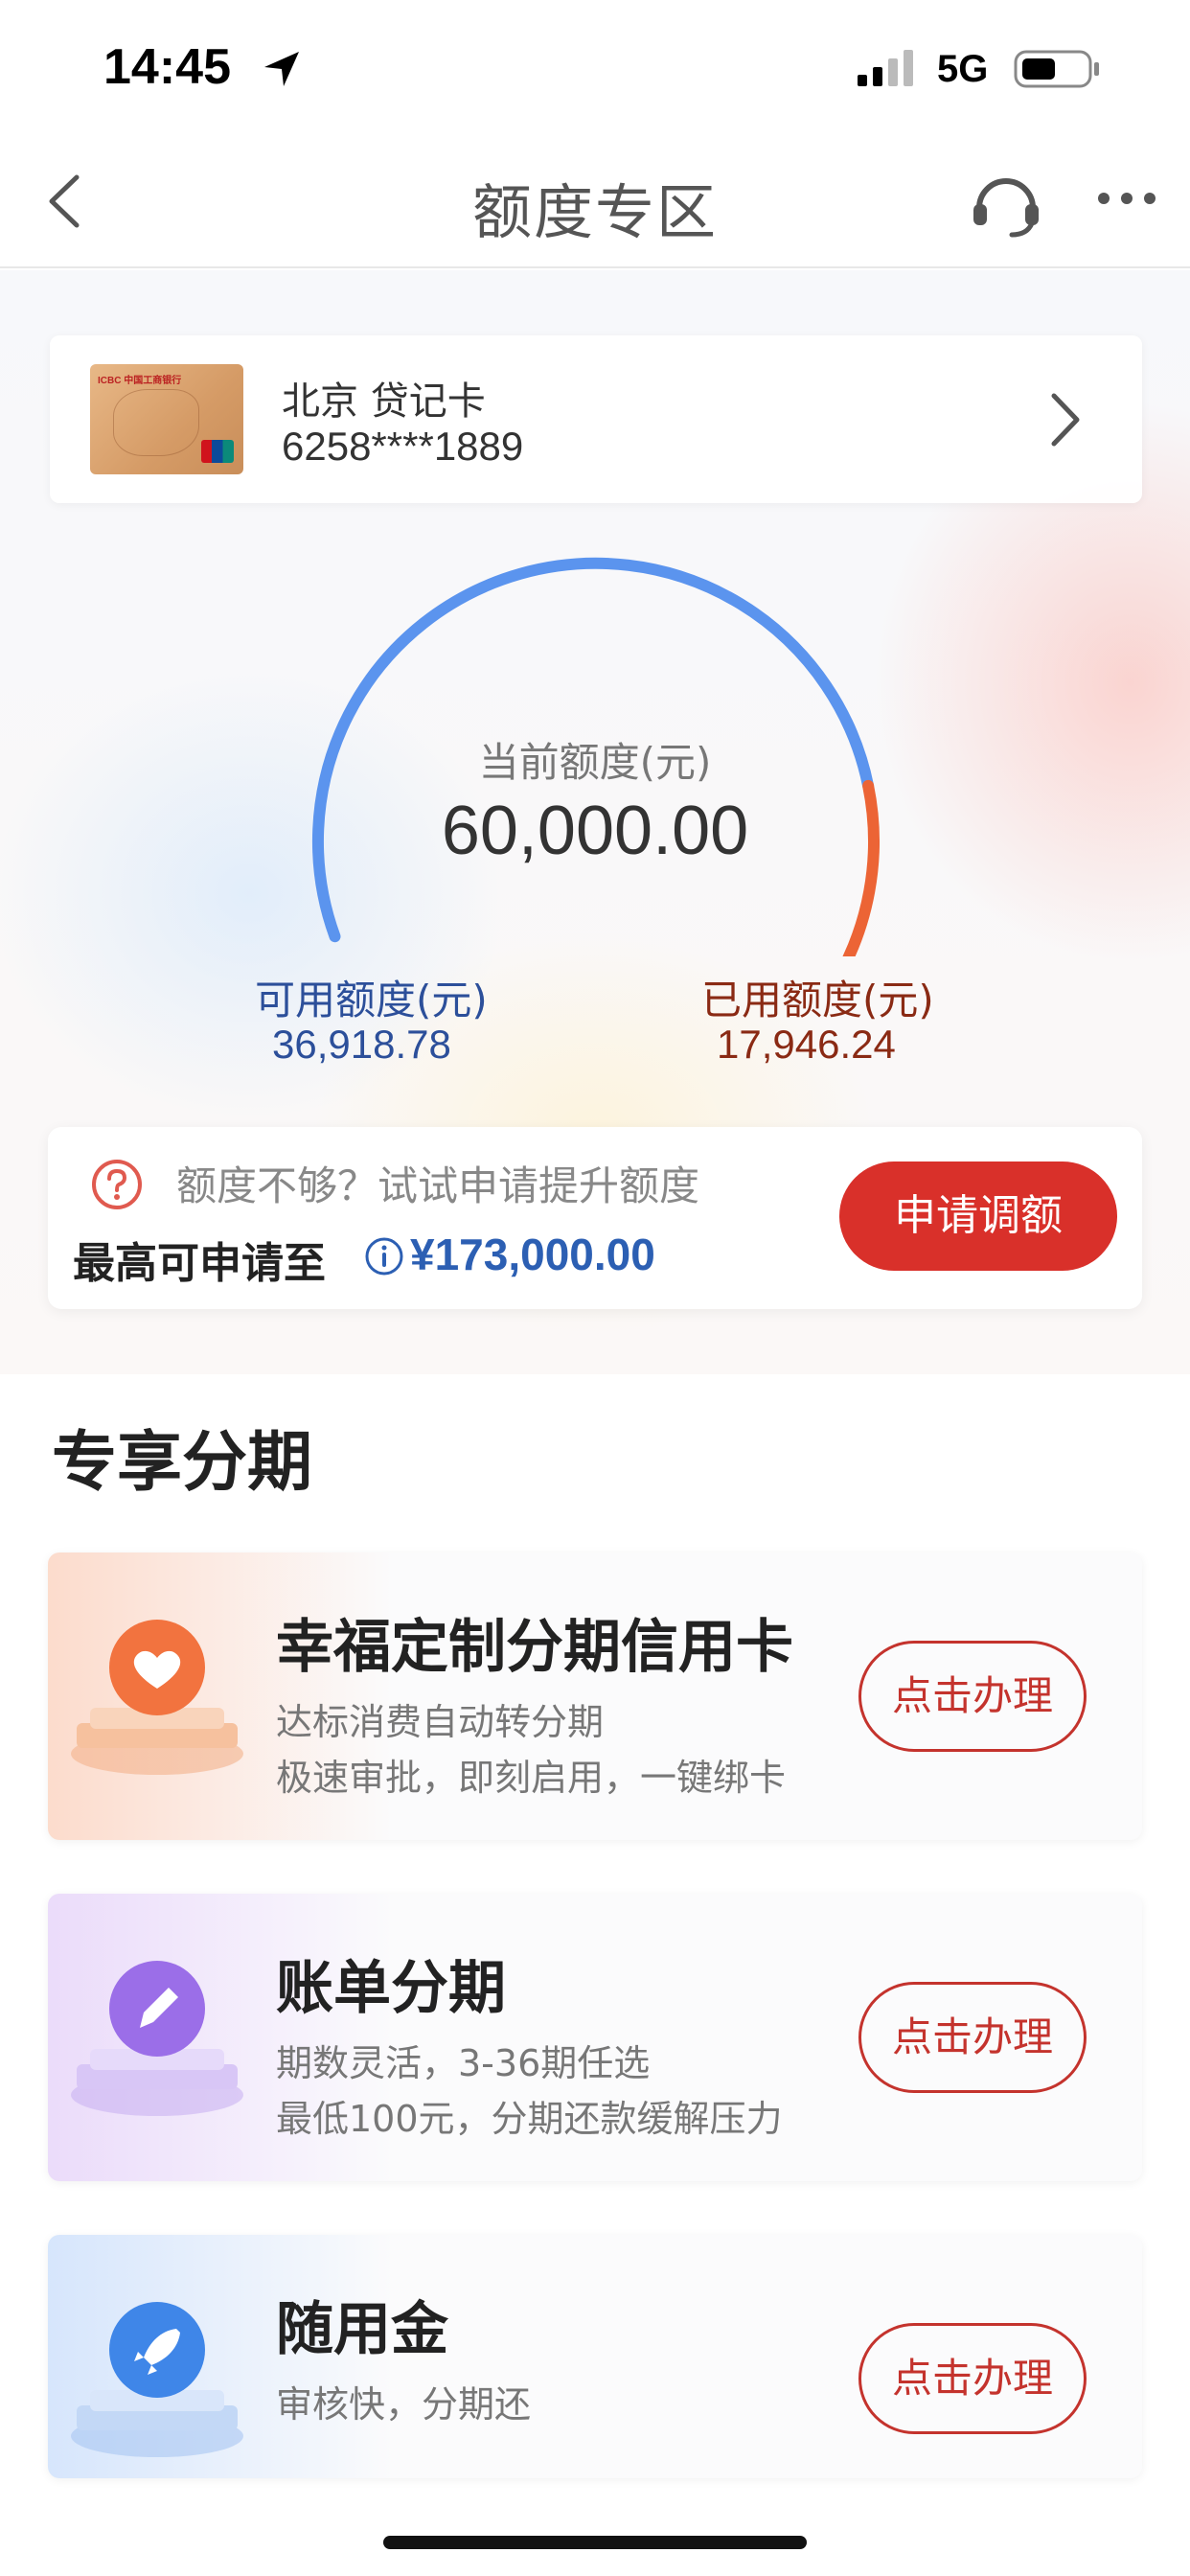 The image size is (1190, 2576). What do you see at coordinates (595, 203) in the screenshot?
I see `nav-bar: 额度专区` at bounding box center [595, 203].